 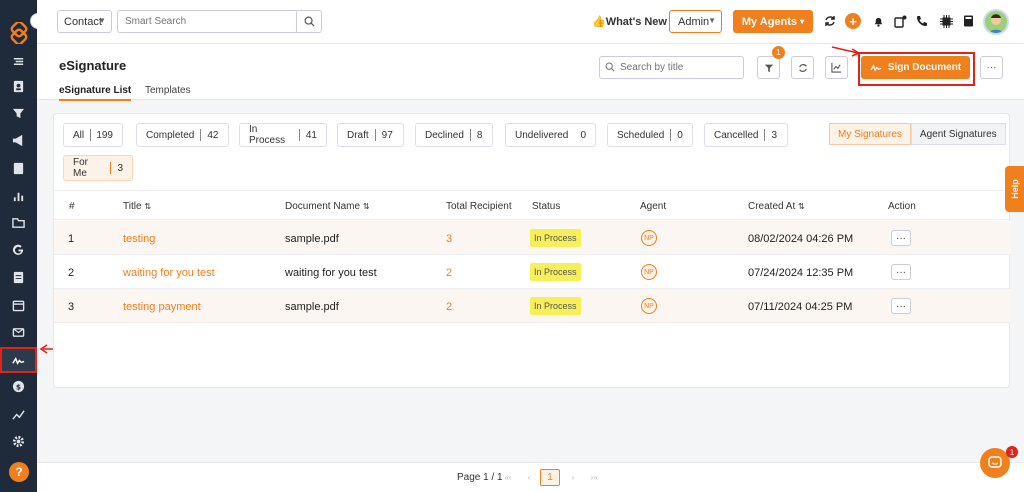 I want to click on column-header-agent: Agent, so click(x=653, y=206).